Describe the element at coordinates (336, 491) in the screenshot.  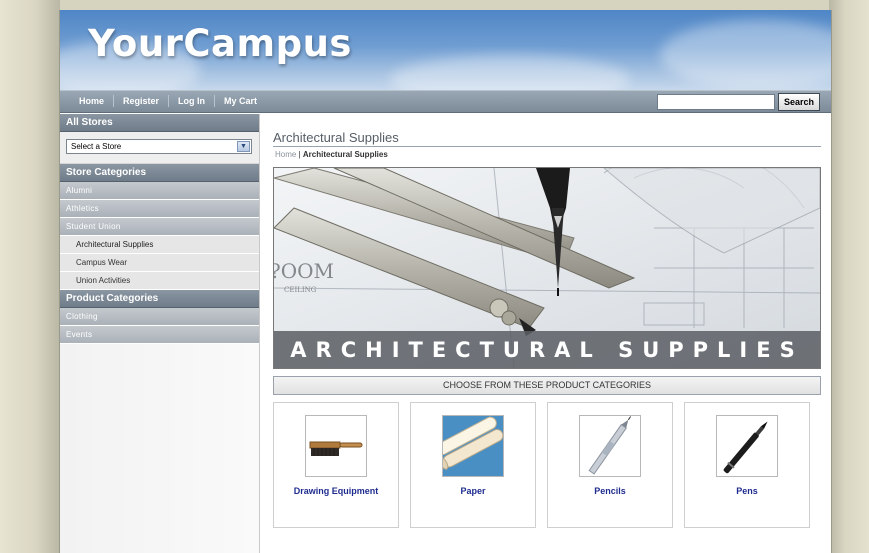
I see `product-name-drawing-equipment: Drawing Equipment` at that location.